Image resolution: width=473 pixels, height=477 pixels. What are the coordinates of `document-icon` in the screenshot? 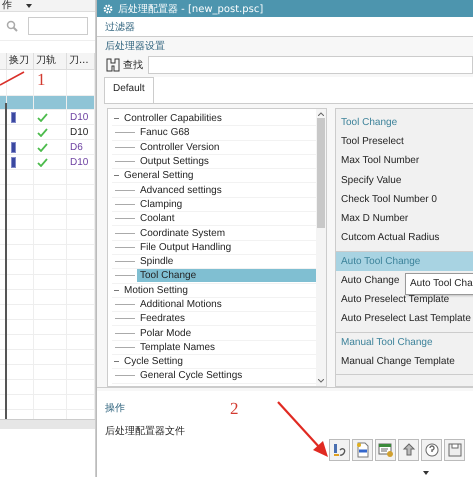 It's located at (362, 450).